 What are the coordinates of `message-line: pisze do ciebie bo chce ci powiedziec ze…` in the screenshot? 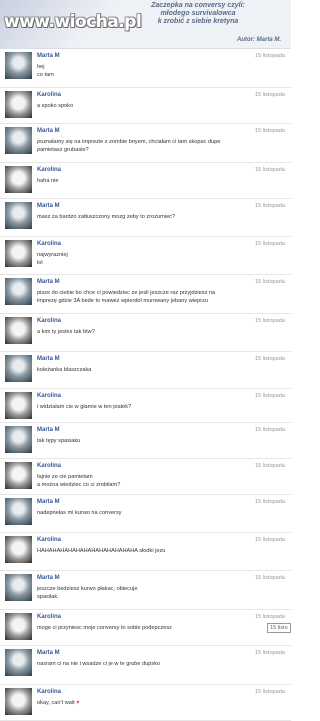 It's located at (126, 293).